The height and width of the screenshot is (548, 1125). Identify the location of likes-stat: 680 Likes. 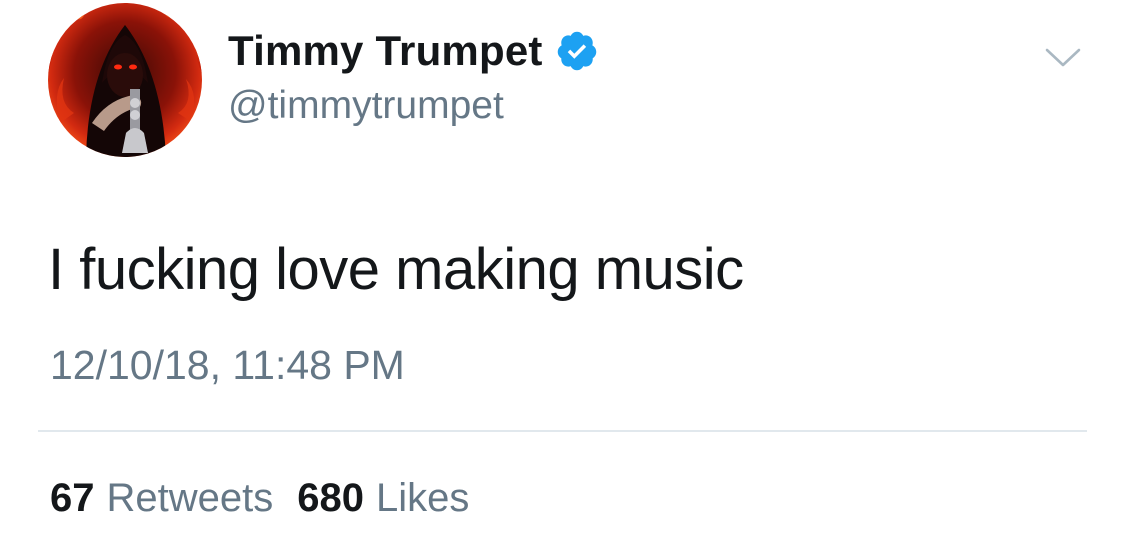
(383, 498).